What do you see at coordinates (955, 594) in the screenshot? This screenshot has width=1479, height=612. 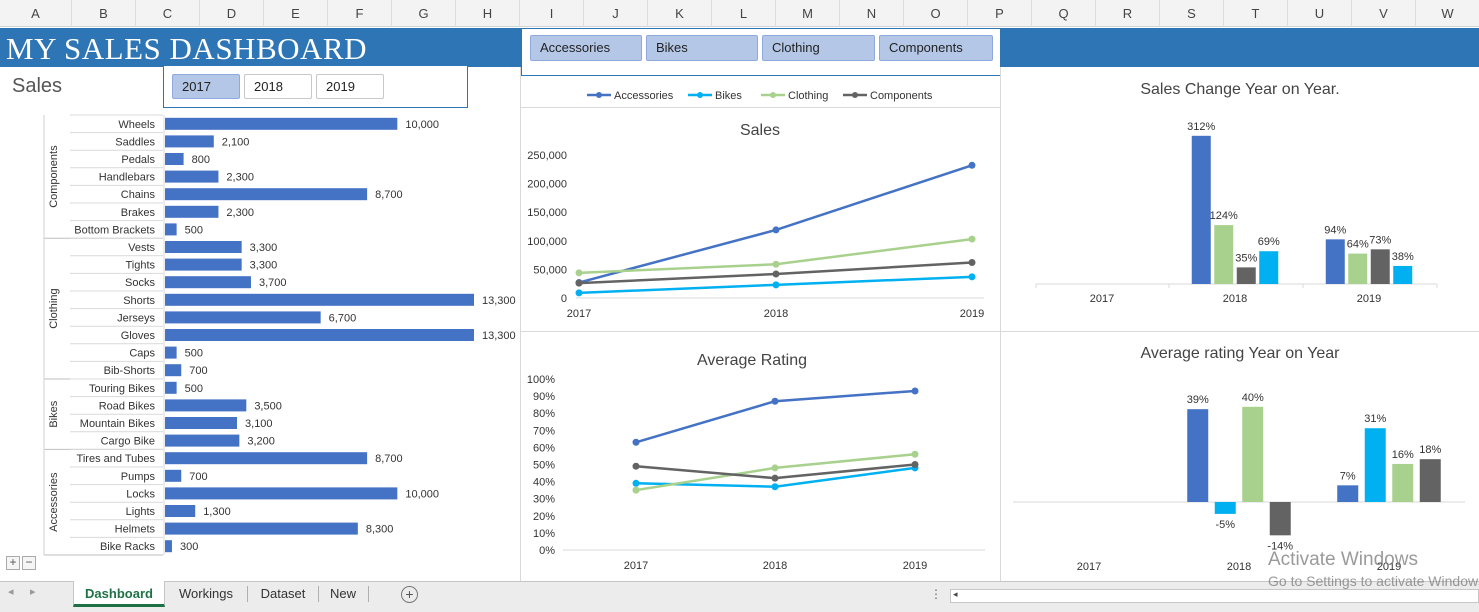 I see `scroll-left-icon: ◂` at bounding box center [955, 594].